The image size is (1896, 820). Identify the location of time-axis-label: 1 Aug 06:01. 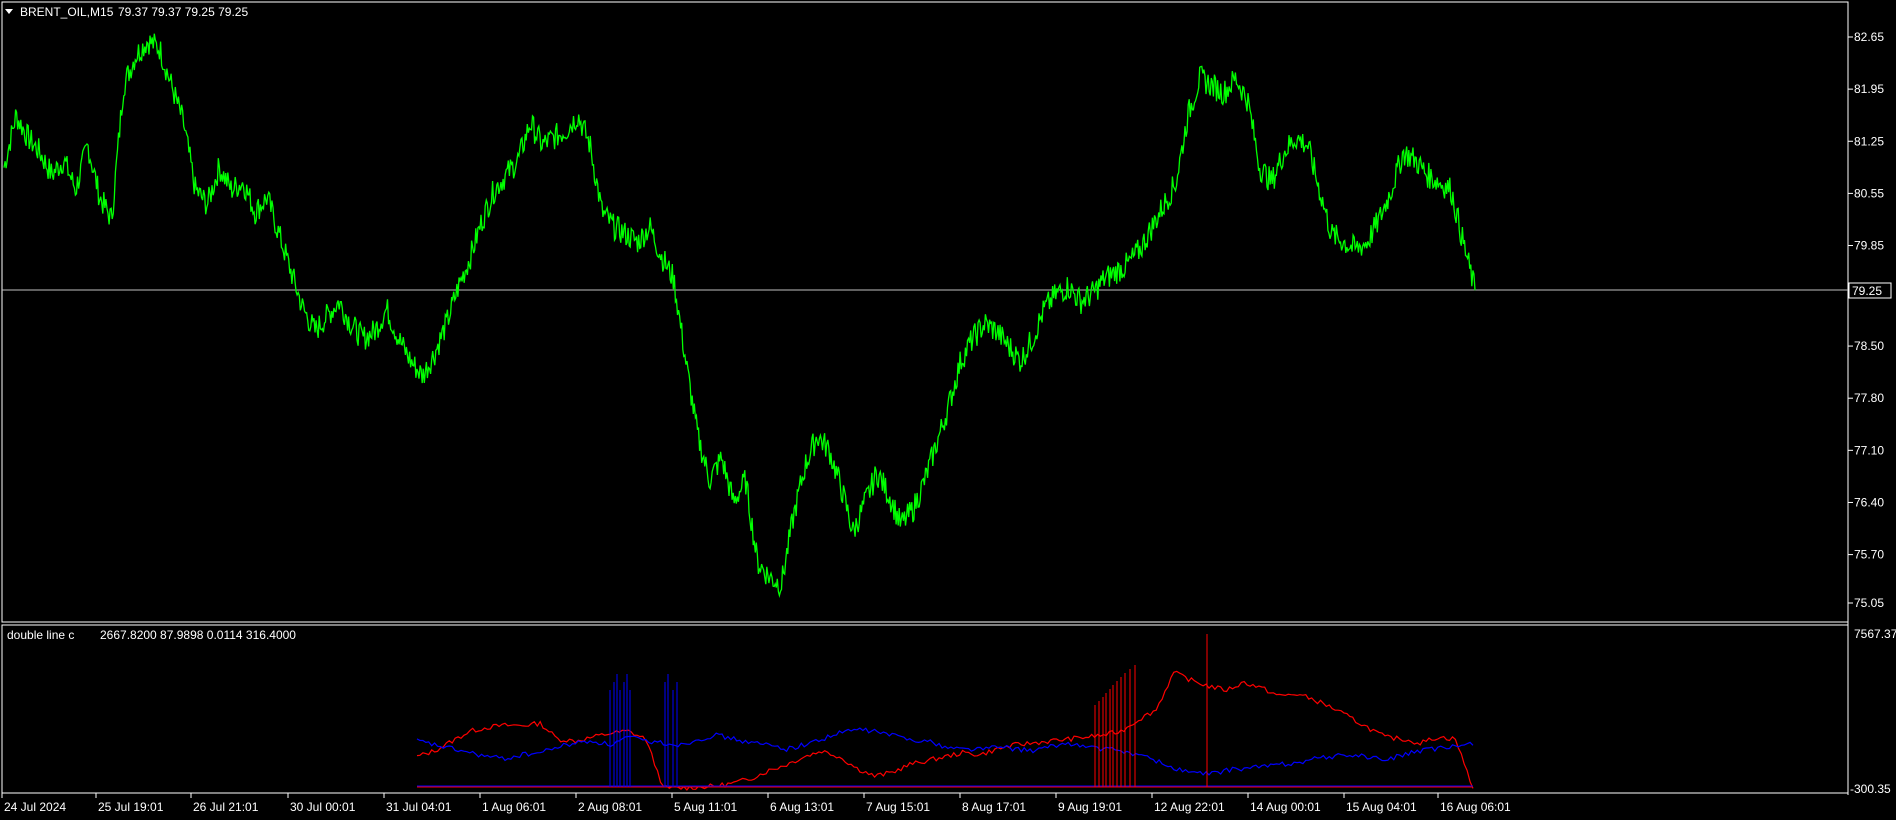
(514, 807).